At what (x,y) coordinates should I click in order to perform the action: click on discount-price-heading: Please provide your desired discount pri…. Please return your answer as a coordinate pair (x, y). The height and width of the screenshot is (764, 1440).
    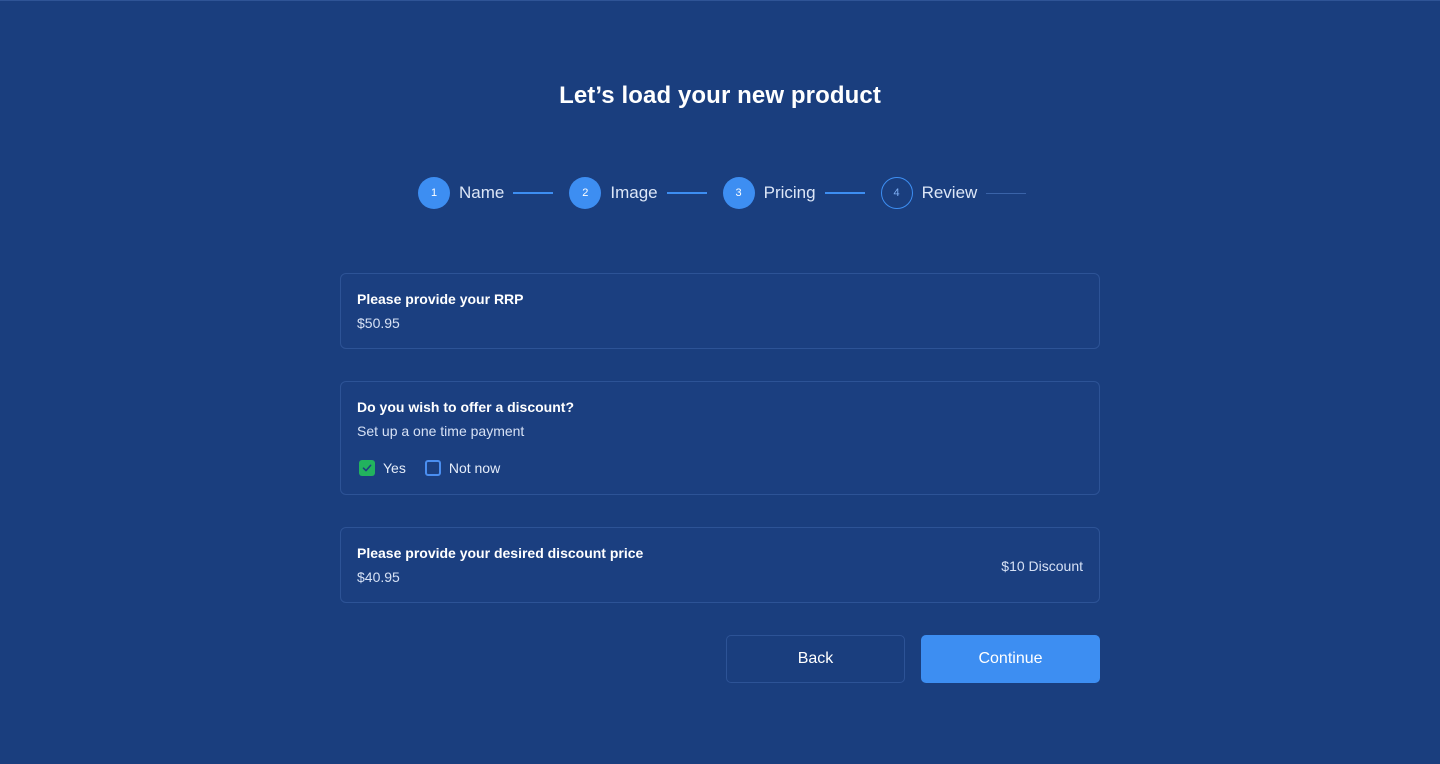
    Looking at the image, I should click on (500, 553).